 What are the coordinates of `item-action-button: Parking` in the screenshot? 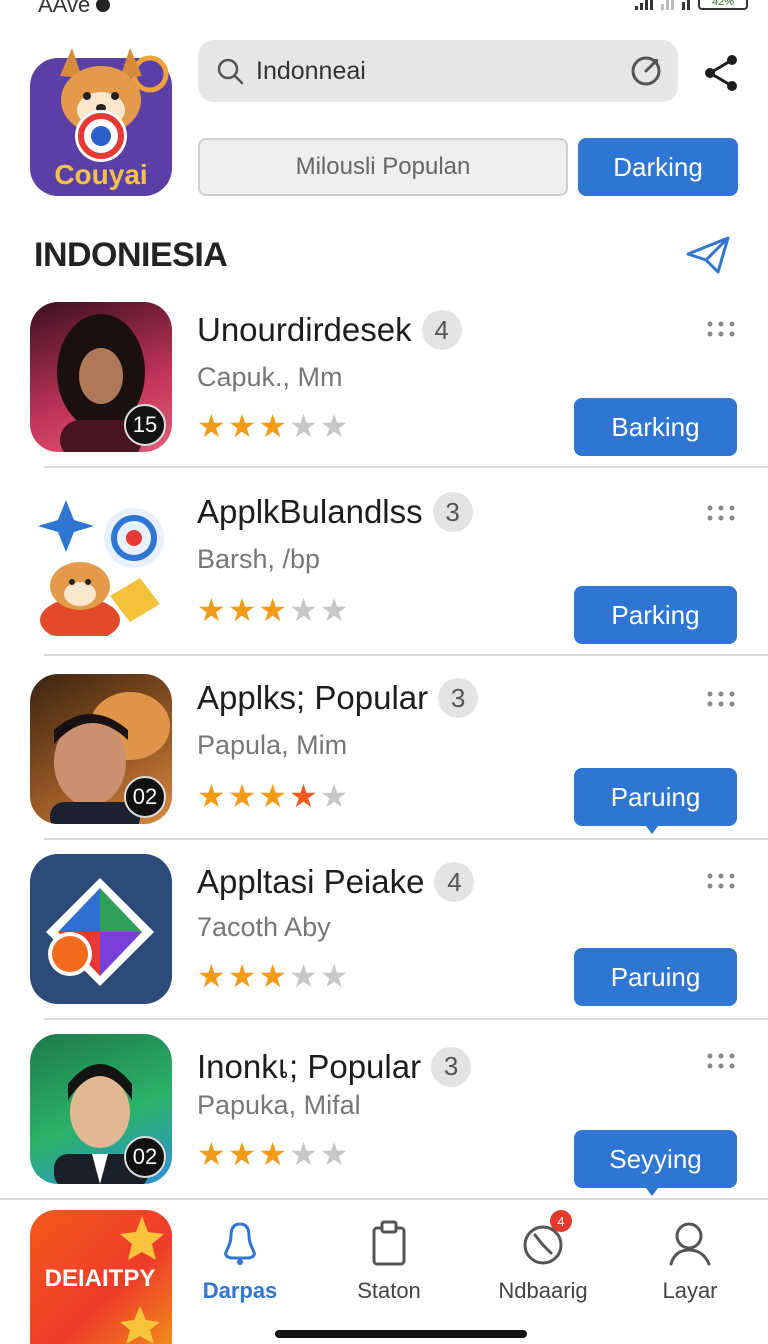 It's located at (655, 615).